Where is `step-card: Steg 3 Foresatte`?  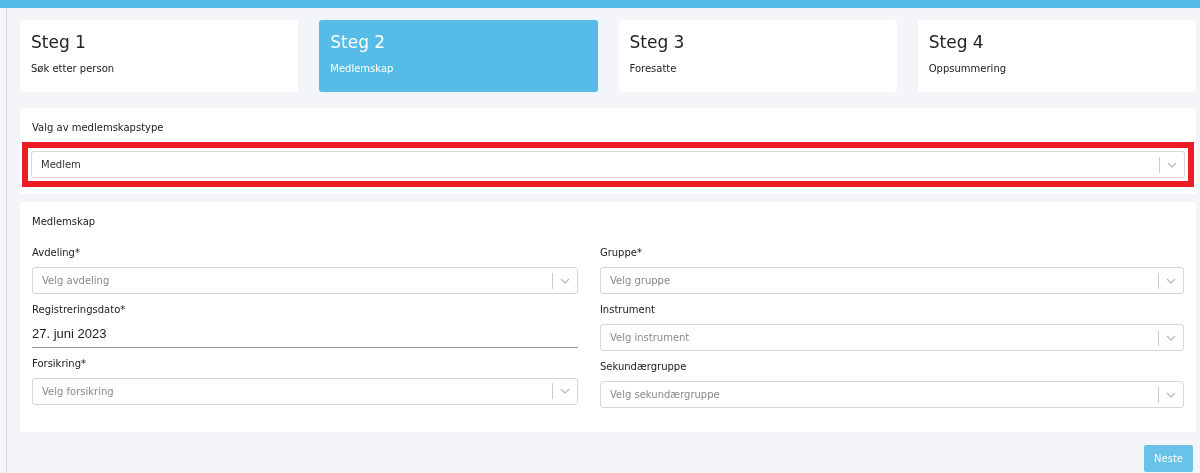
step-card: Steg 3 Foresatte is located at coordinates (757, 56).